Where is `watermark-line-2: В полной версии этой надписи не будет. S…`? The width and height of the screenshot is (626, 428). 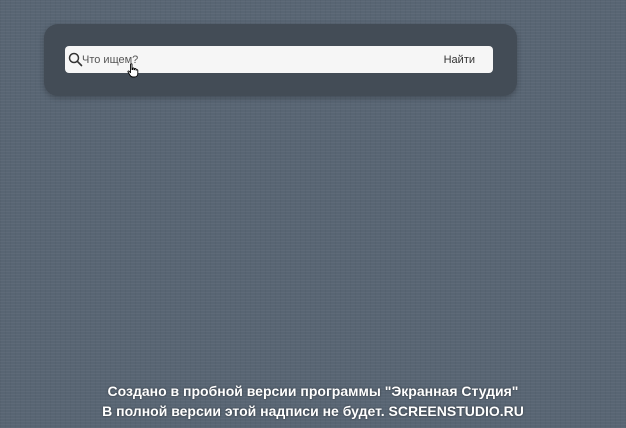 watermark-line-2: В полной версии этой надписи не будет. S… is located at coordinates (313, 411).